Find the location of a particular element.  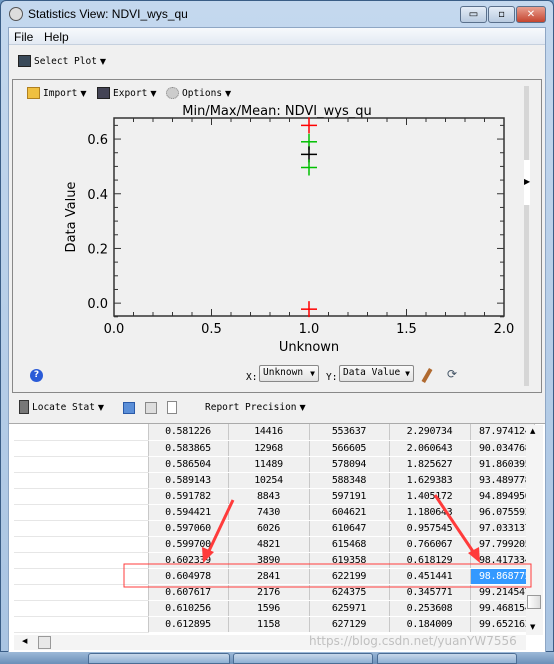

scroll-up-icon: ▲ is located at coordinates (532, 431).